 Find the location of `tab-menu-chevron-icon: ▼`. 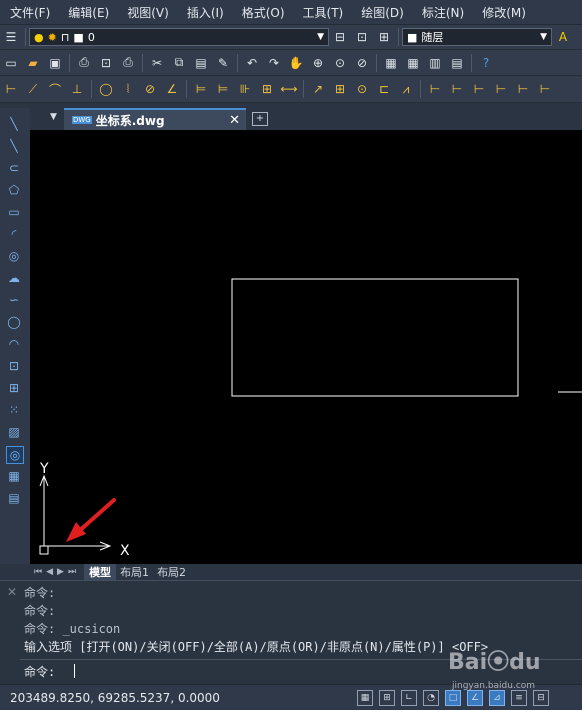

tab-menu-chevron-icon: ▼ is located at coordinates (53, 117).